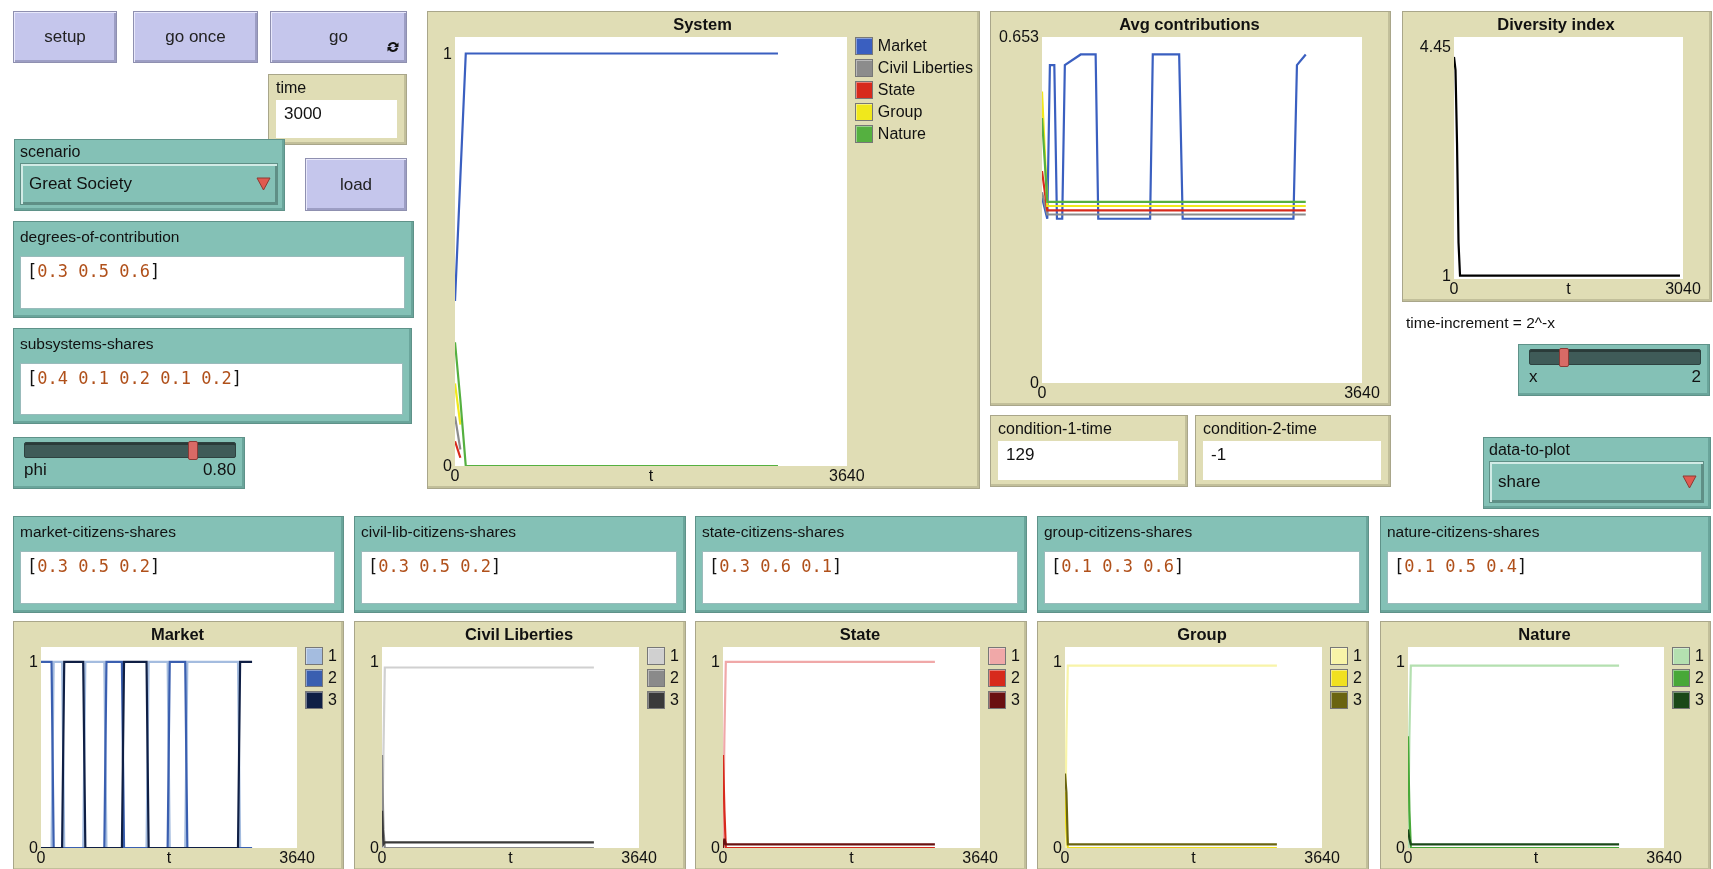 This screenshot has height=869, width=1713. Describe the element at coordinates (1544, 577) in the screenshot. I see `input-field: [0.1 0.5 0.4]` at that location.